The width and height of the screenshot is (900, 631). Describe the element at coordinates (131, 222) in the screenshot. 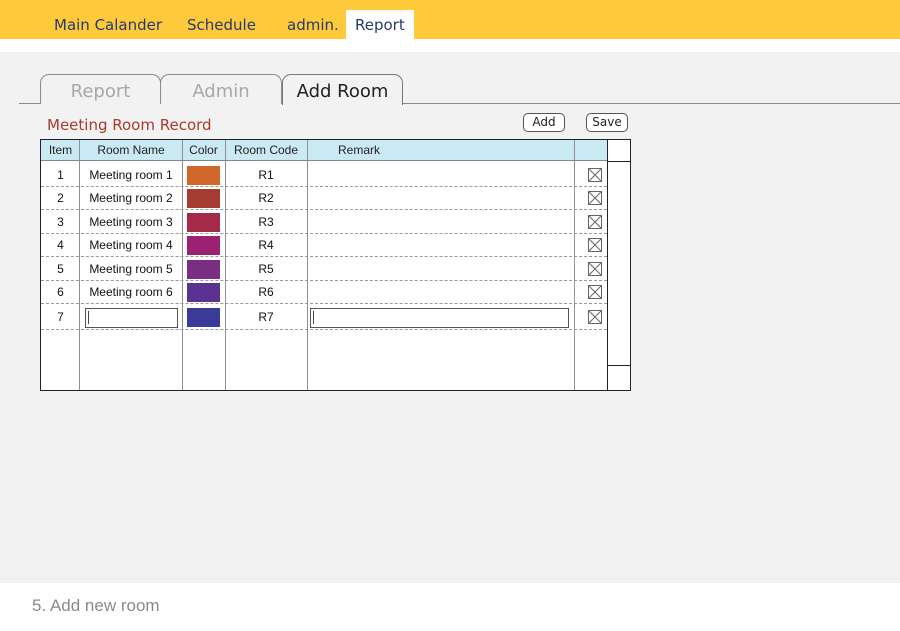

I see `cell-room-name: Meeting room 3` at that location.